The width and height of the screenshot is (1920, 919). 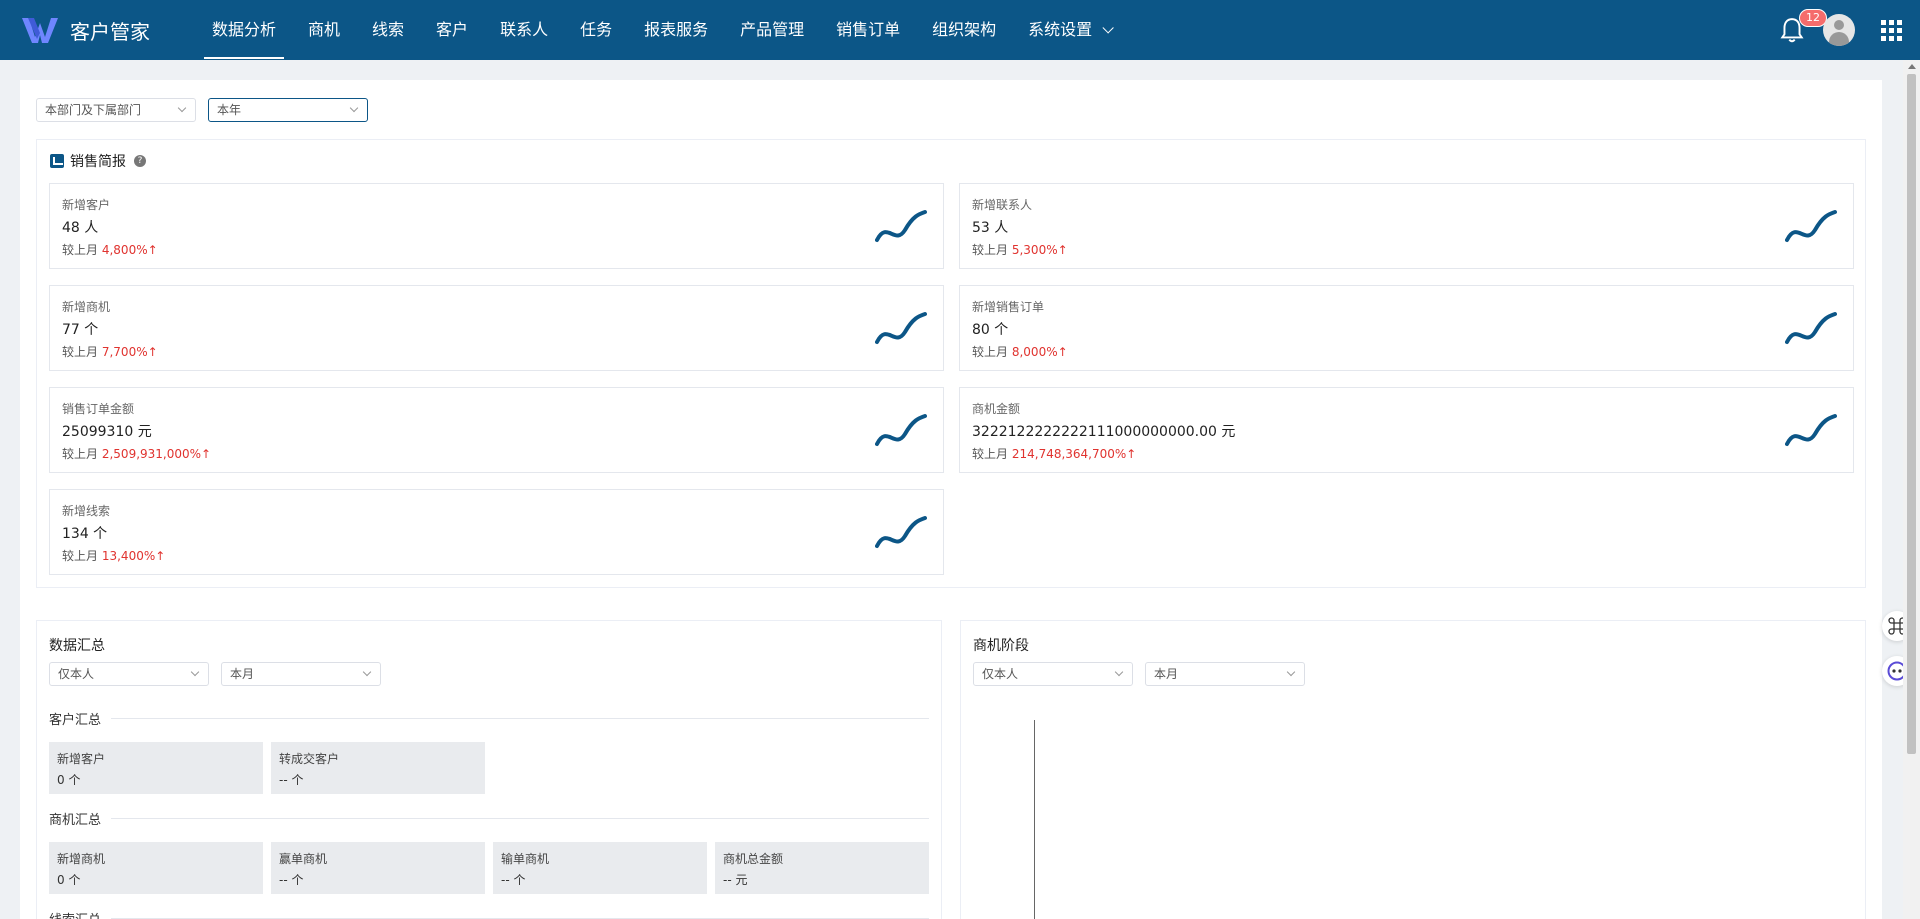 I want to click on metric-title: 新增联系人, so click(x=1002, y=205).